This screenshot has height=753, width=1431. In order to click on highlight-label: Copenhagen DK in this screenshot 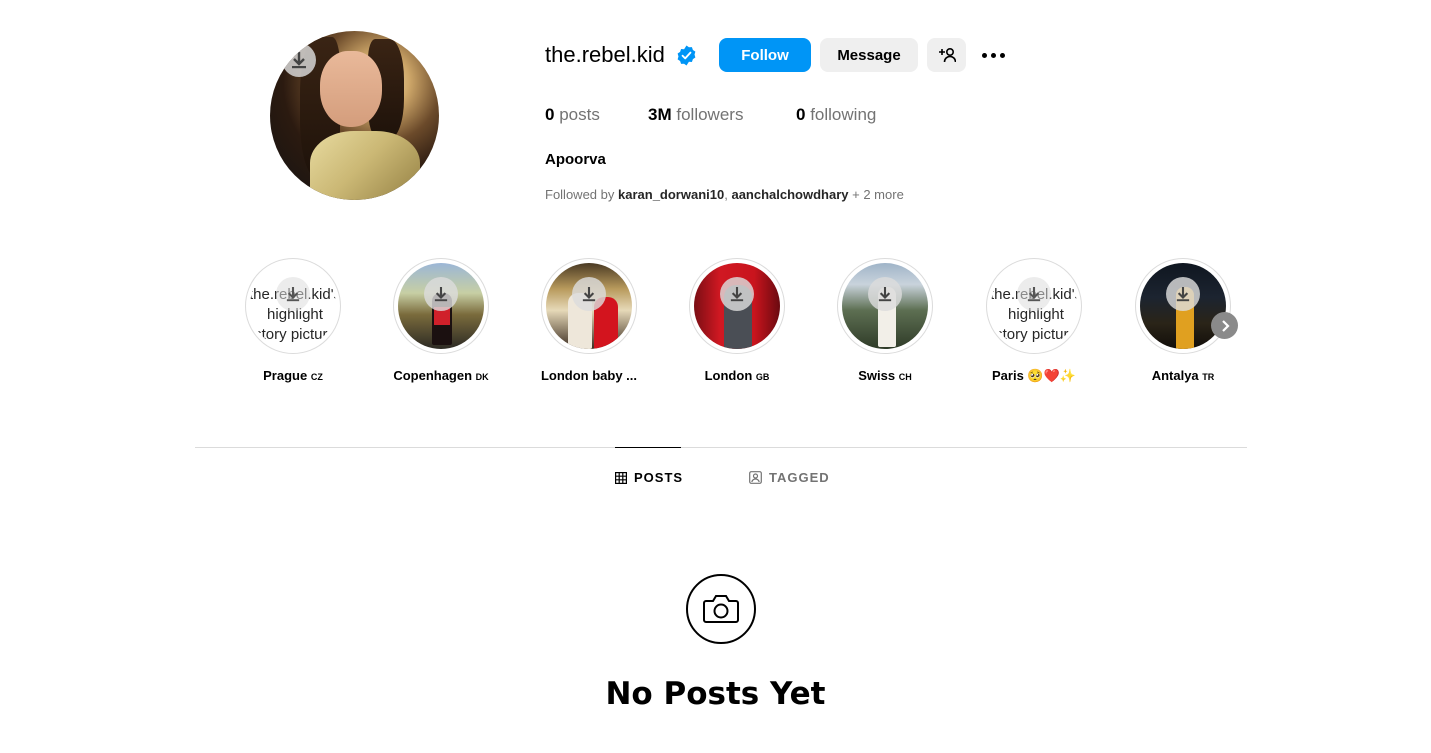, I will do `click(441, 375)`.